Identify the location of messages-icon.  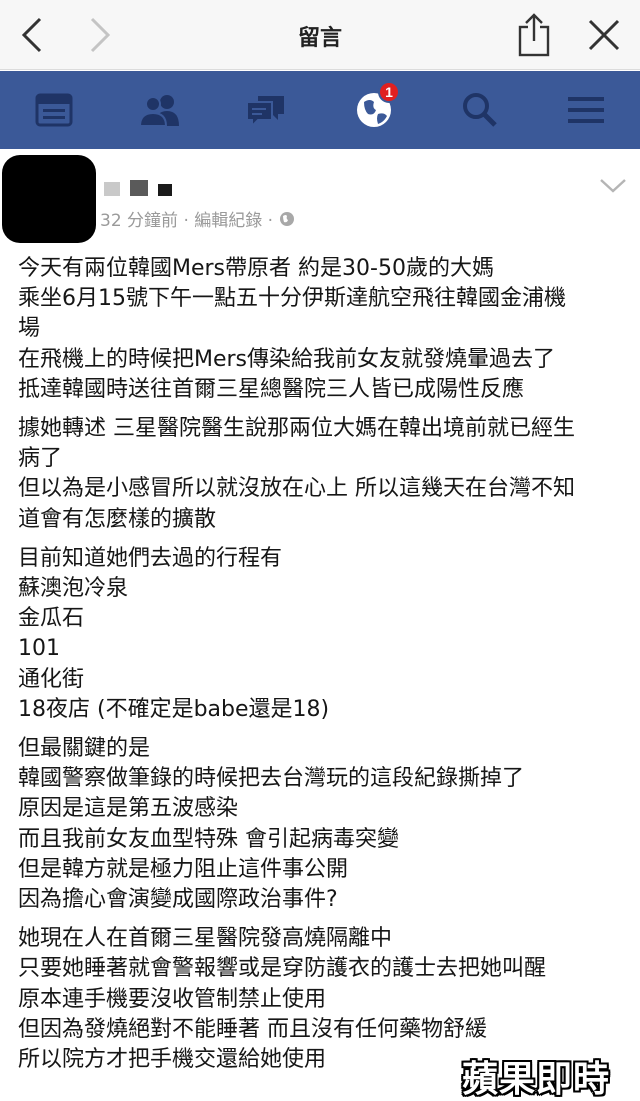
(265, 112).